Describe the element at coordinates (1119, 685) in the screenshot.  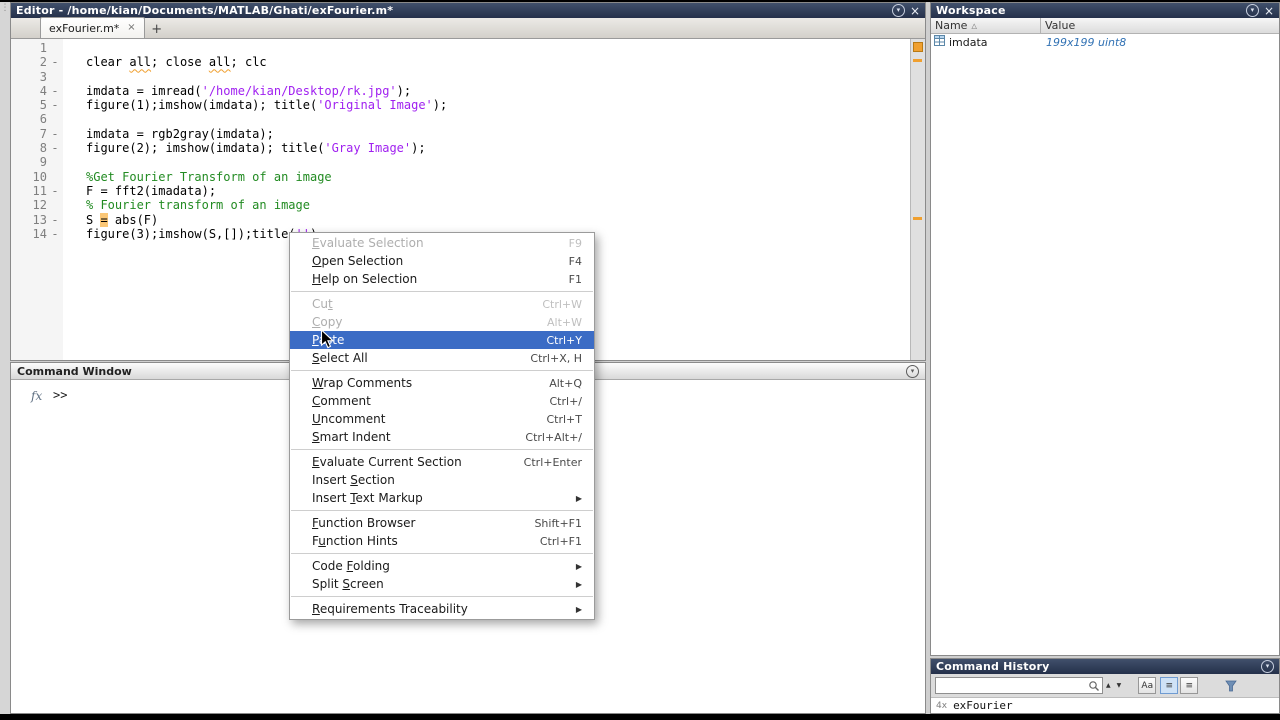
I see `search-next-icon: ▼` at that location.